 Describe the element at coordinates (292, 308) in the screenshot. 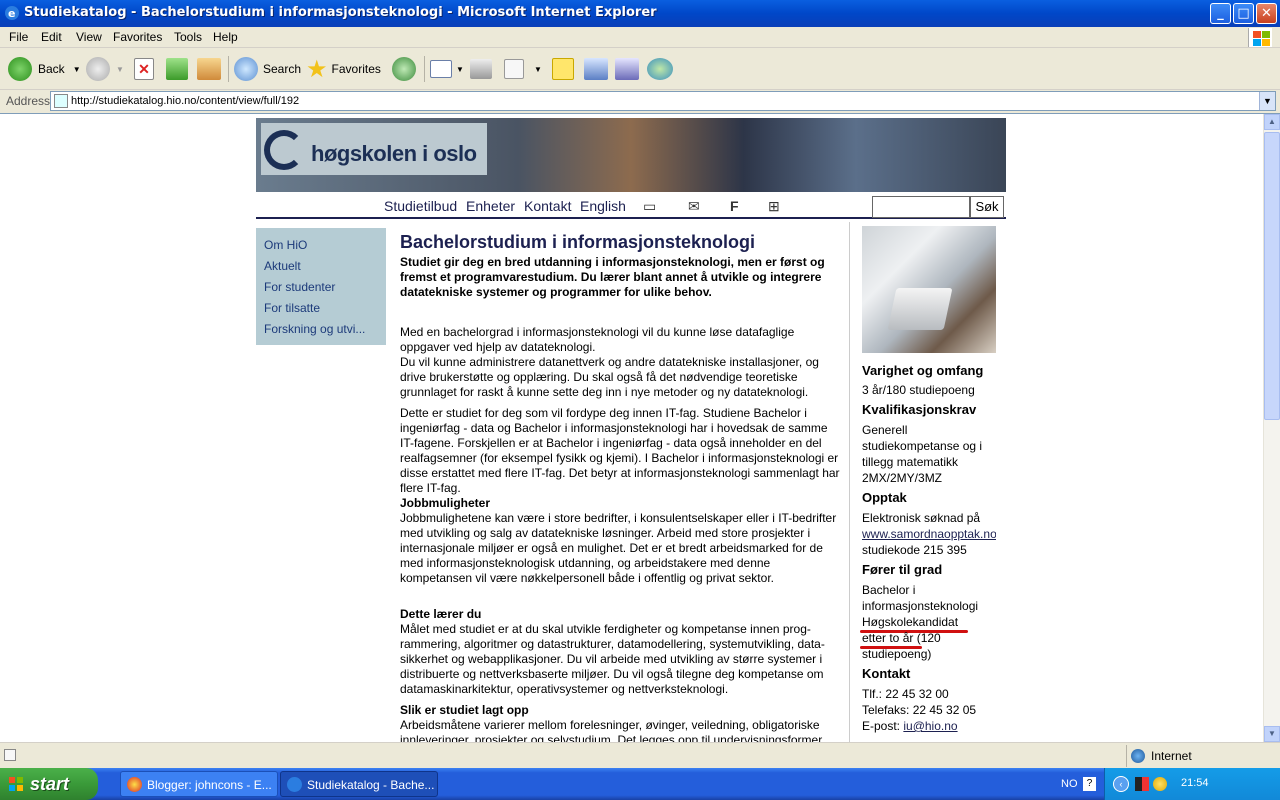

I see `leftnav-for-tilsatte: For tilsatte` at that location.